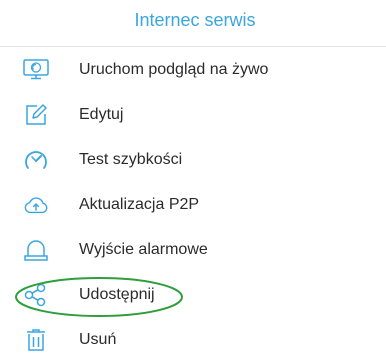 Image resolution: width=386 pixels, height=363 pixels. I want to click on menu-item-p2p-update: Aktualizacja P2P, so click(193, 205).